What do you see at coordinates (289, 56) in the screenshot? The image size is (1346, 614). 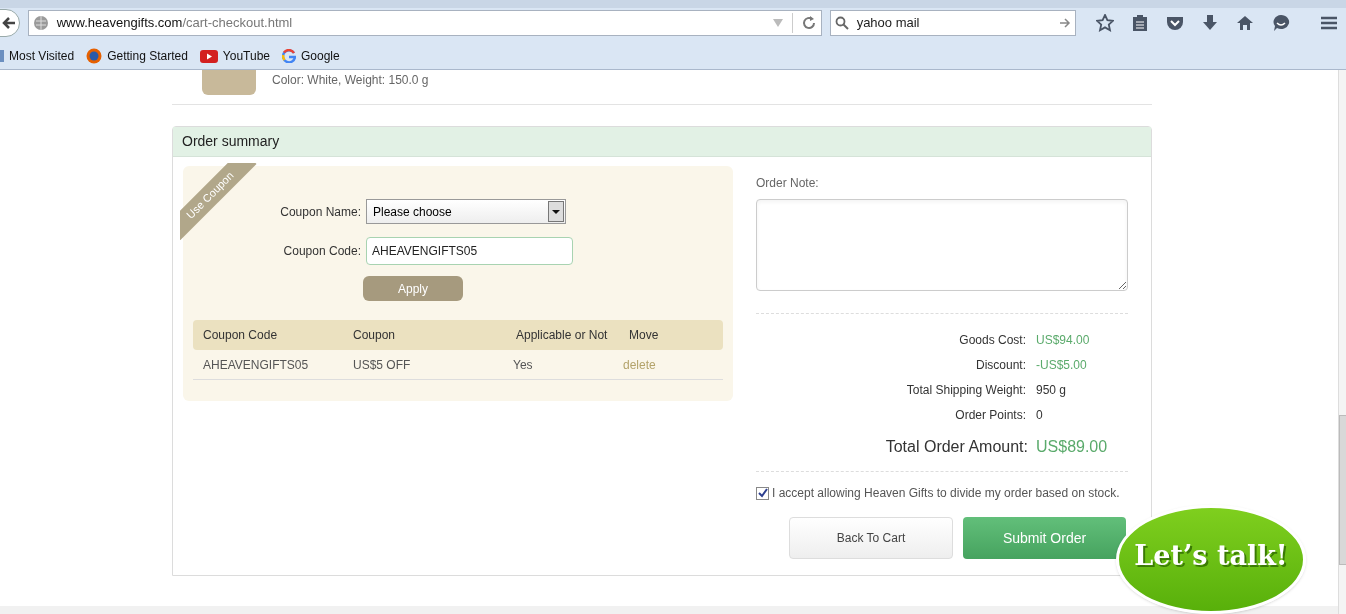 I see `g-logo-icon` at bounding box center [289, 56].